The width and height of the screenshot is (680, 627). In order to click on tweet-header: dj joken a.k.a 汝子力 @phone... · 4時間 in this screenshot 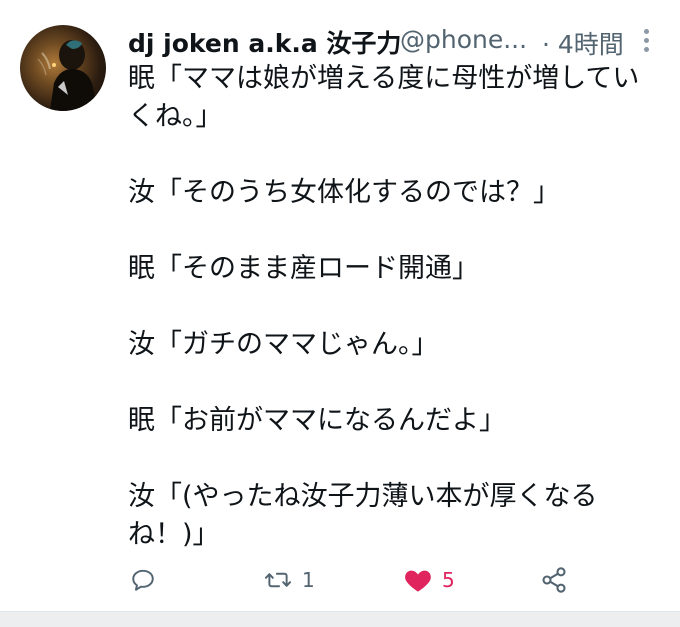, I will do `click(396, 42)`.